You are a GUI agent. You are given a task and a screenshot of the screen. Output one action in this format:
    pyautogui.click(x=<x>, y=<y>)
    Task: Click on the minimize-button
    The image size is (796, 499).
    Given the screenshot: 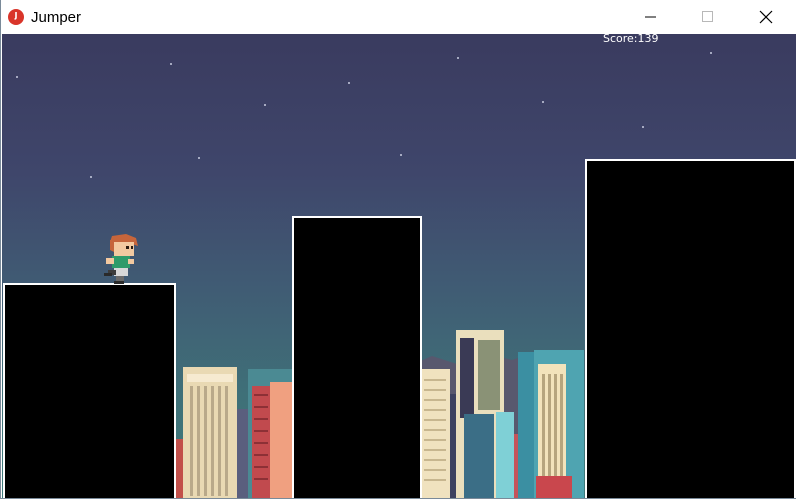 What is the action you would take?
    pyautogui.click(x=651, y=17)
    